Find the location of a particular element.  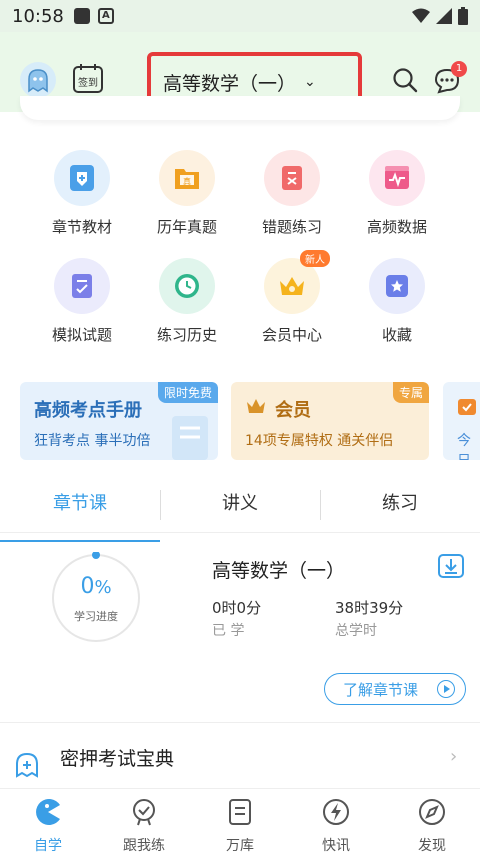

svg-text: 真 is located at coordinates (187, 181).